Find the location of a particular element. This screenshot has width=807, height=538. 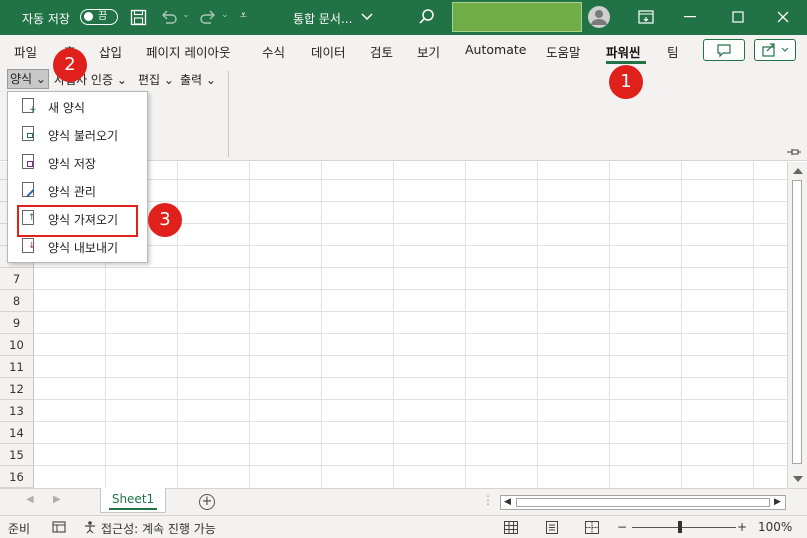

menu-item-label: 양식 저장 is located at coordinates (72, 164).